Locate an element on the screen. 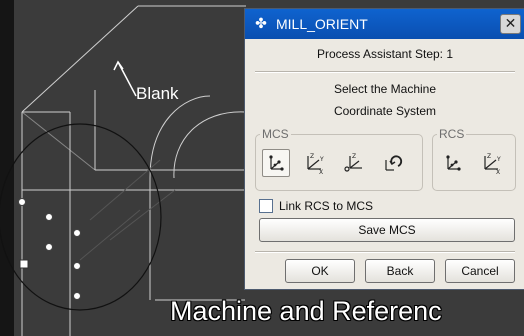 This screenshot has width=524, height=336. link-rcs-checkbox is located at coordinates (266, 206).